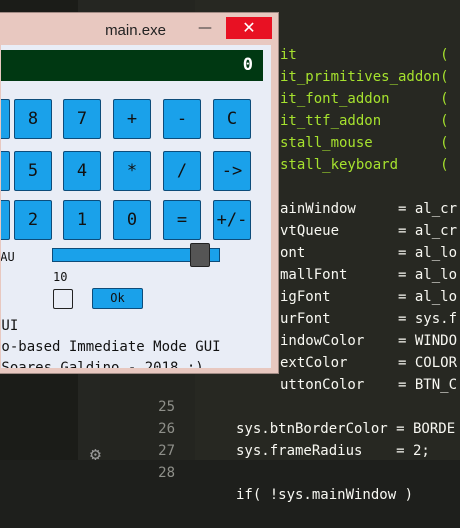  Describe the element at coordinates (132, 220) in the screenshot. I see `calc-button-0: 0` at that location.